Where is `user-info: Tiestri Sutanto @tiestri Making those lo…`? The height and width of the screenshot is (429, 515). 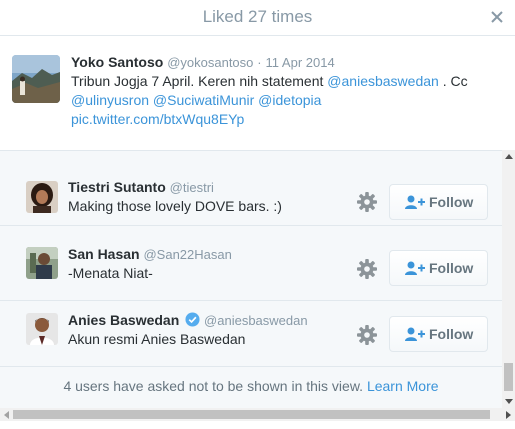
user-info: Tiestri Sutanto @tiestri Making those lo… is located at coordinates (175, 197).